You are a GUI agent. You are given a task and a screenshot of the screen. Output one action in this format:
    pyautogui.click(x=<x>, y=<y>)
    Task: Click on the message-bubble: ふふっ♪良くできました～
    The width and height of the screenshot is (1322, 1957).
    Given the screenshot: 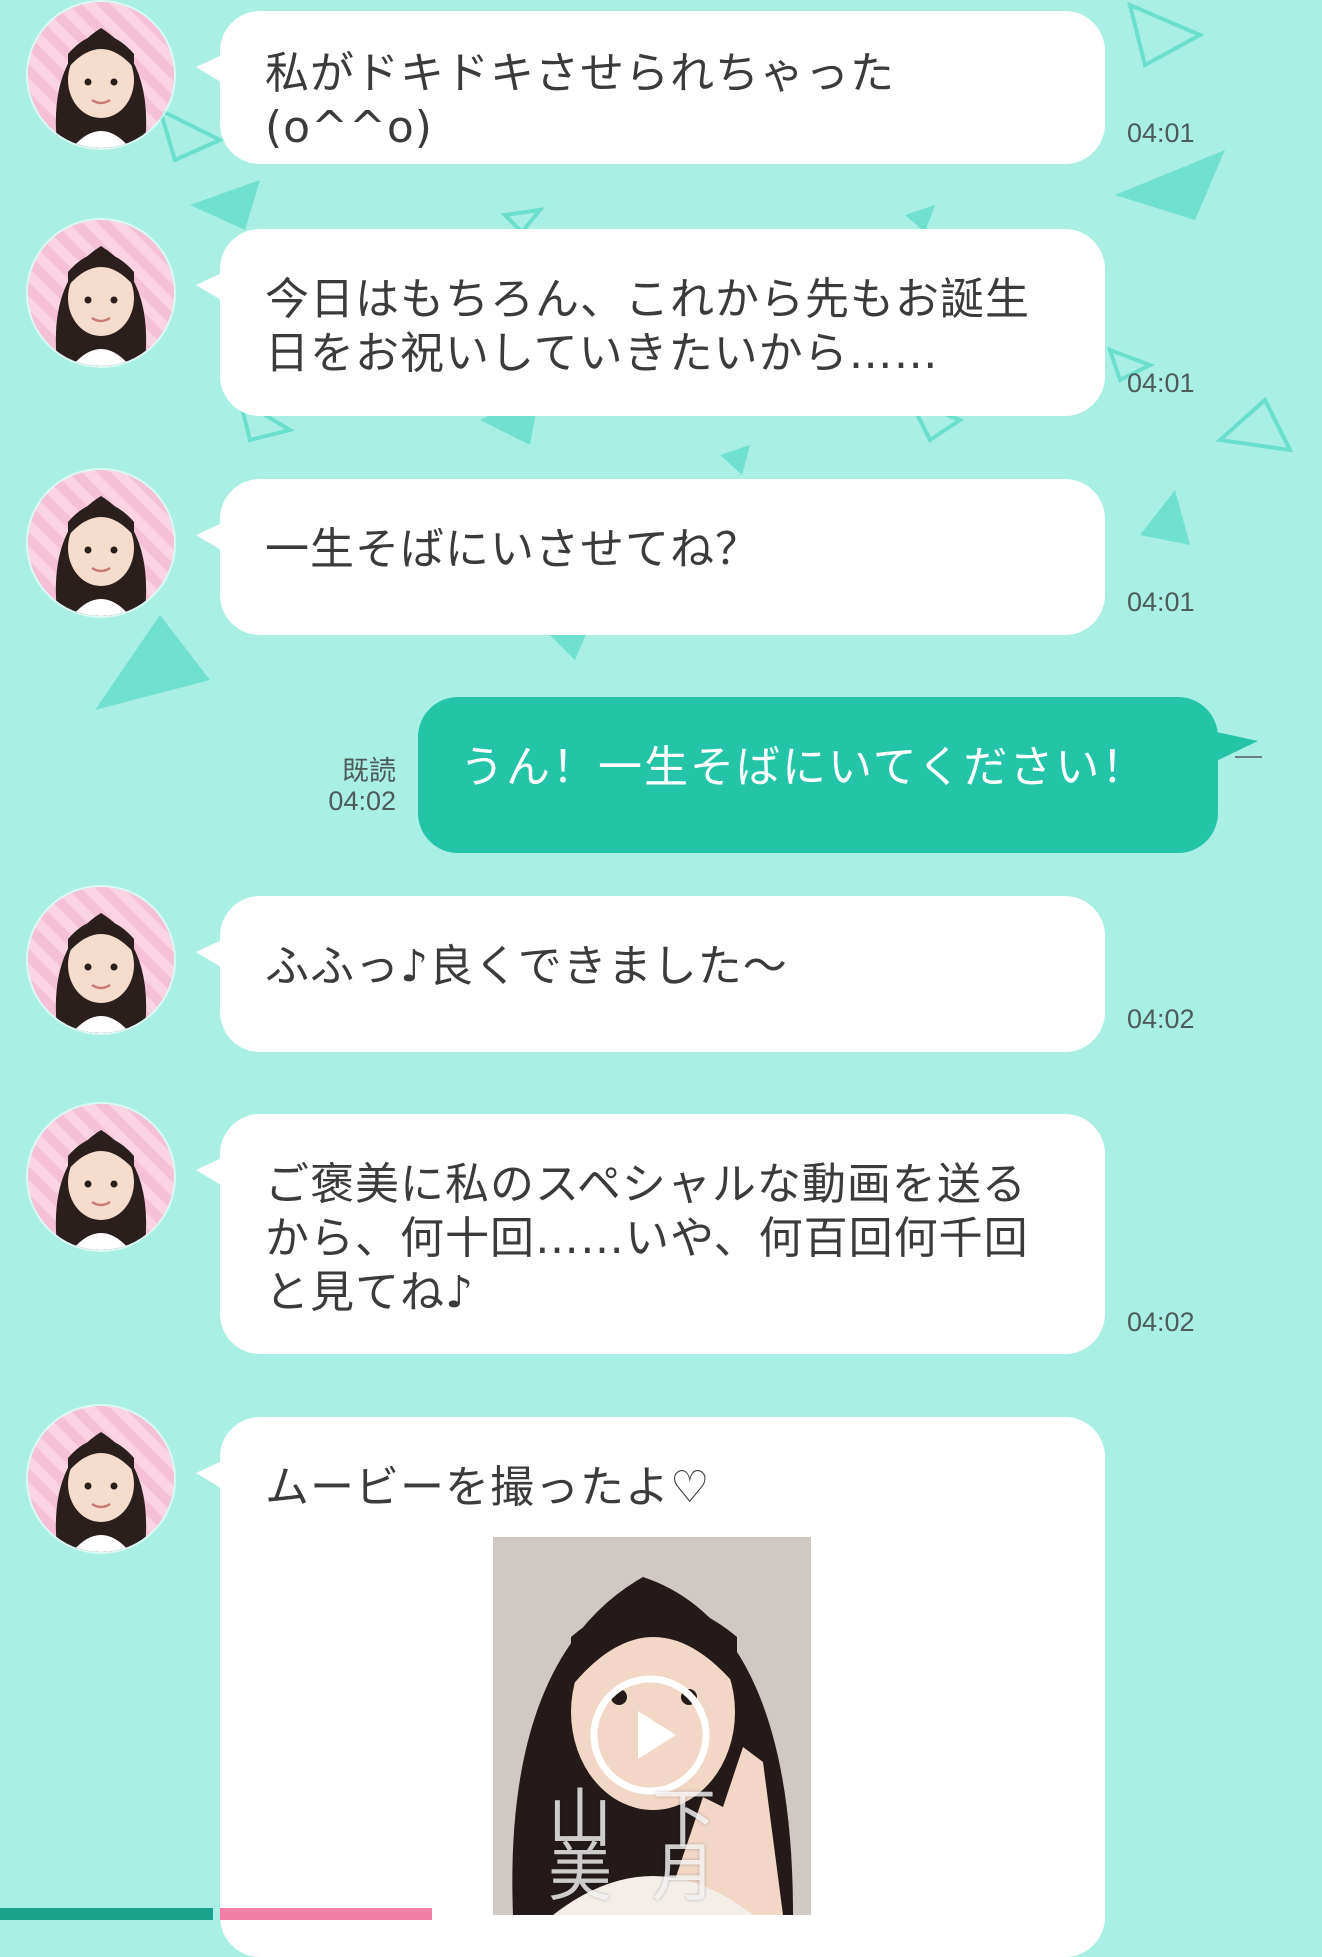 What is the action you would take?
    pyautogui.click(x=650, y=974)
    